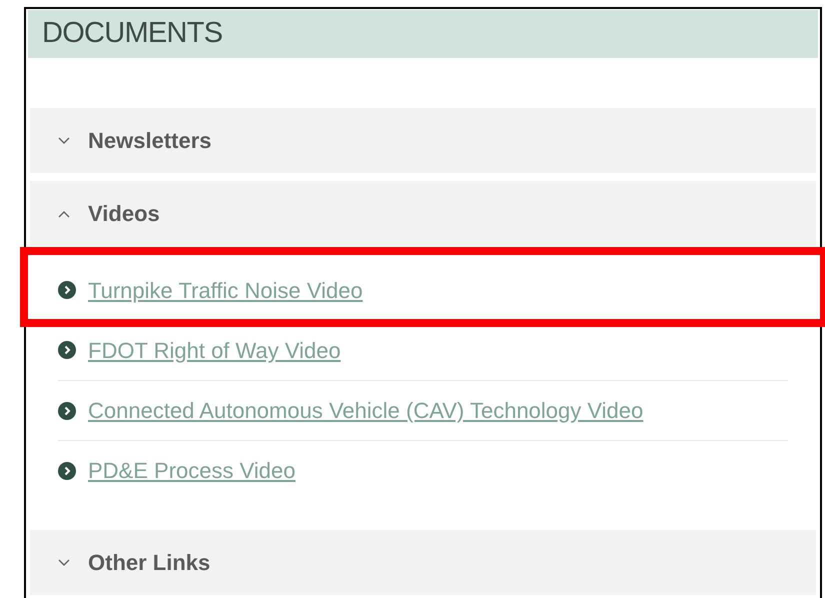  What do you see at coordinates (225, 290) in the screenshot?
I see `video-link: Turnpike Traffic Noise Video` at bounding box center [225, 290].